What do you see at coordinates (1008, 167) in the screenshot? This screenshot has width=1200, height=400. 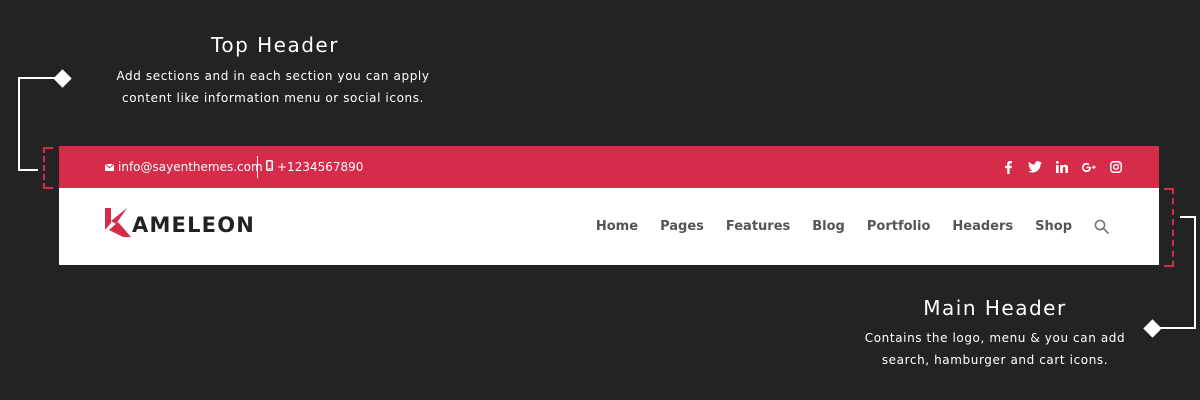 I see `facebook-icon` at bounding box center [1008, 167].